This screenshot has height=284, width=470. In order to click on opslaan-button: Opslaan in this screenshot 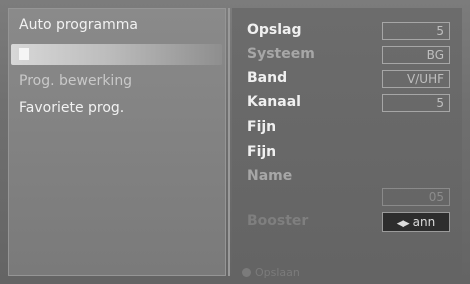, I will do `click(271, 272)`.